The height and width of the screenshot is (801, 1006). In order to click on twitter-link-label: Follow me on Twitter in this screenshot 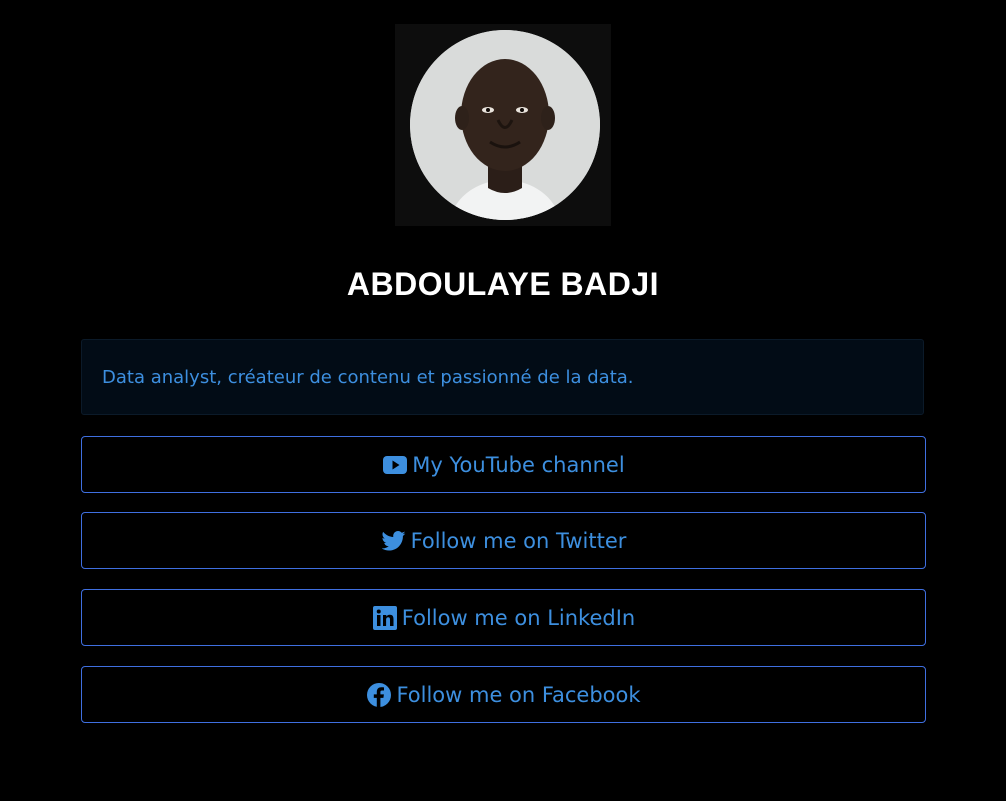, I will do `click(518, 540)`.